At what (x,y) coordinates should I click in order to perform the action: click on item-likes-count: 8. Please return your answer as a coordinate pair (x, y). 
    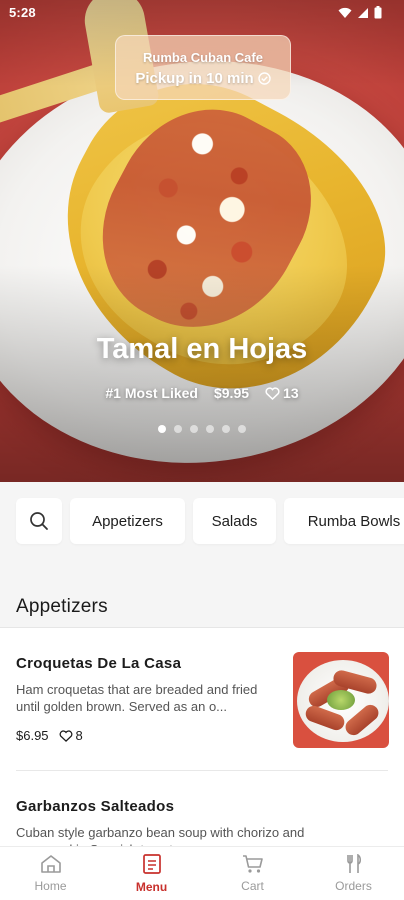
    Looking at the image, I should click on (79, 735).